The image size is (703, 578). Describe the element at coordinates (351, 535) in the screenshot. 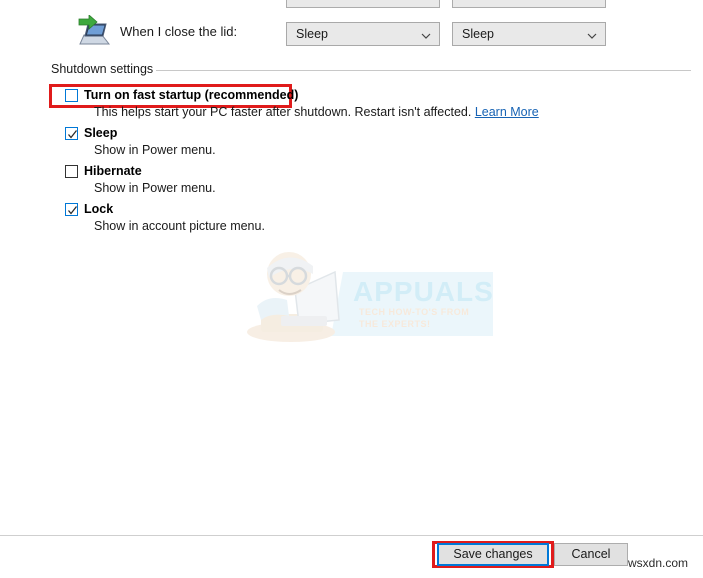

I see `bottom-divider` at that location.